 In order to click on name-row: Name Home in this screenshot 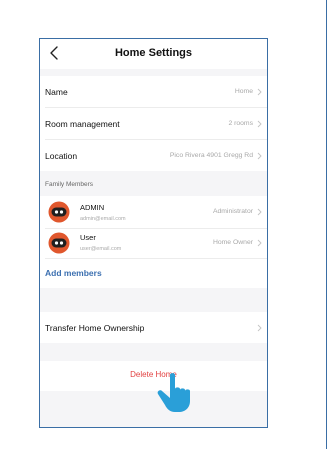, I will do `click(153, 91)`.